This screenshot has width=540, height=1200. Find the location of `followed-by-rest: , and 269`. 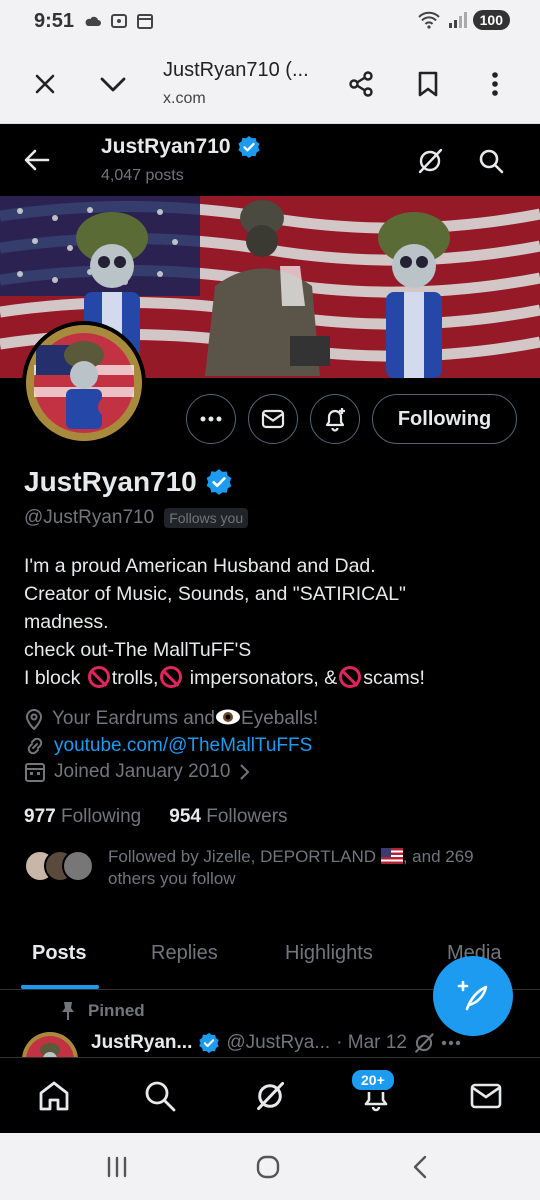

followed-by-rest: , and 269 is located at coordinates (438, 856).